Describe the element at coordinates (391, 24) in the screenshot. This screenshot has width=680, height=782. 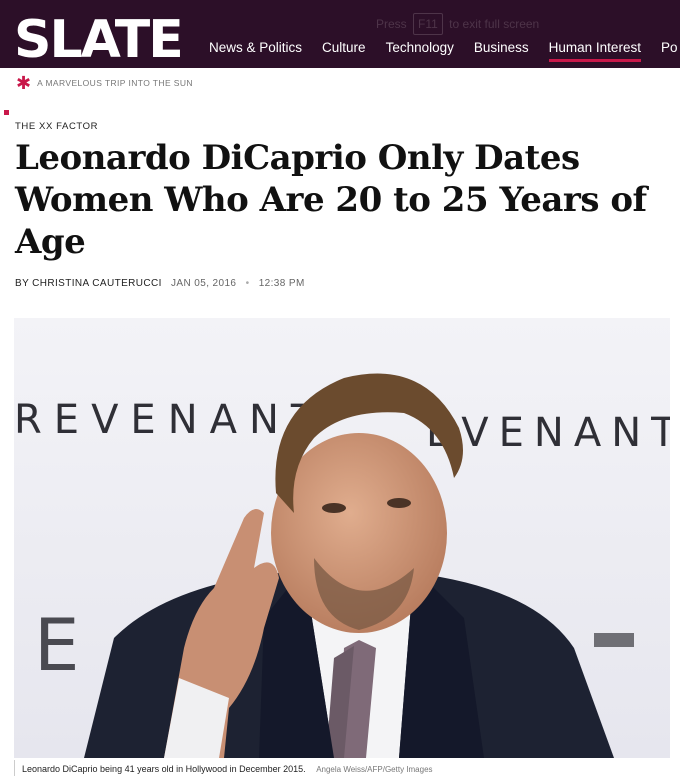
I see `fullscreen-press-text: Press` at that location.